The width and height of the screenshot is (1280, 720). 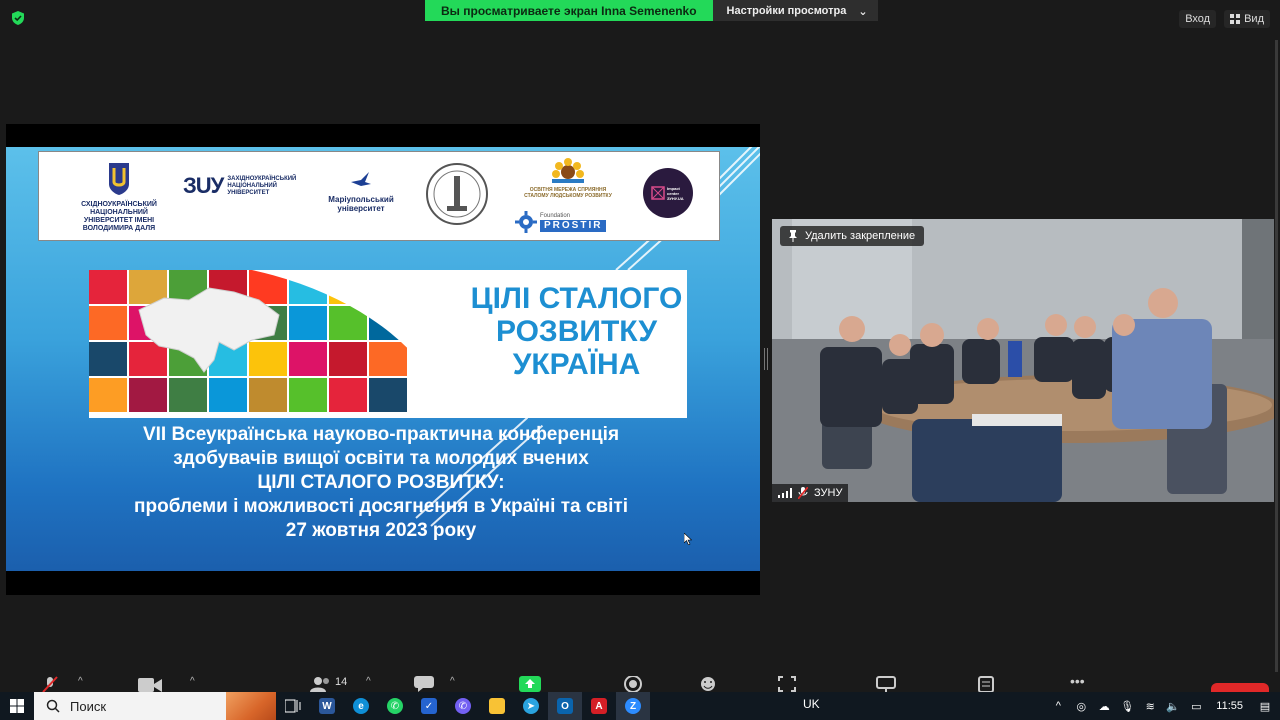 I want to click on impact-center-logo: Impact center ЗУНУ.UA, so click(x=668, y=193).